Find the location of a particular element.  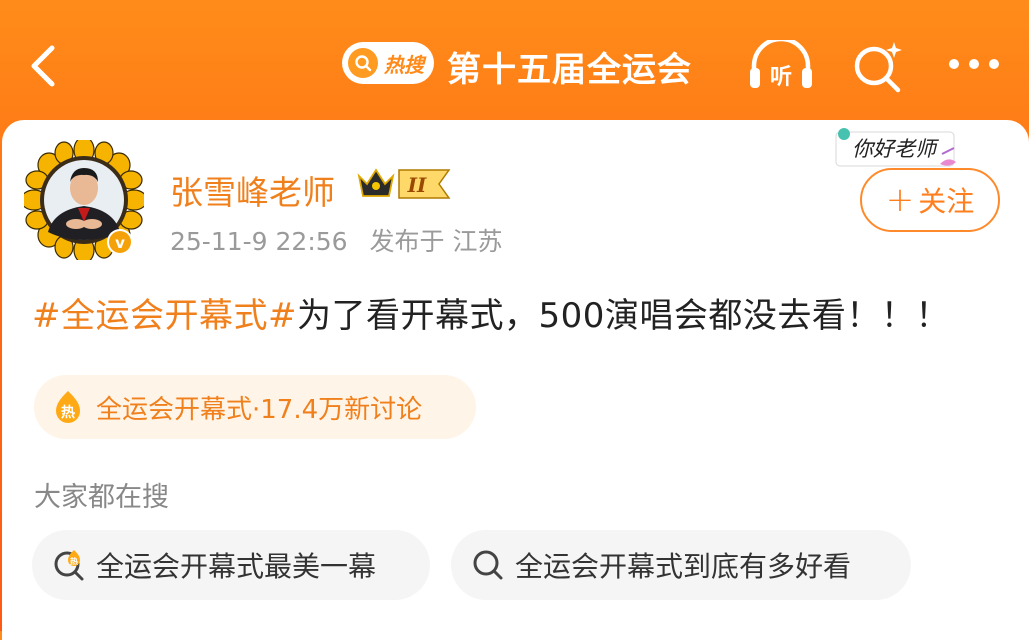

listen-icon-label: 听 is located at coordinates (781, 77).